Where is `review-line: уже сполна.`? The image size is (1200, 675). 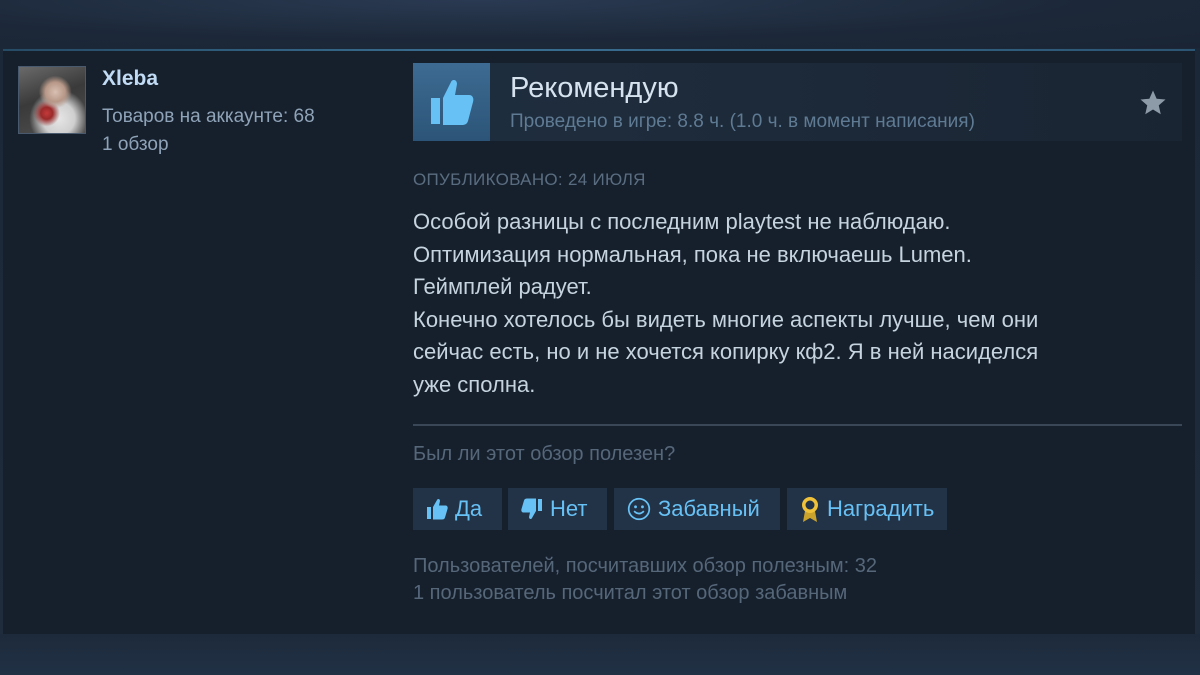
review-line: уже сполна. is located at coordinates (474, 384).